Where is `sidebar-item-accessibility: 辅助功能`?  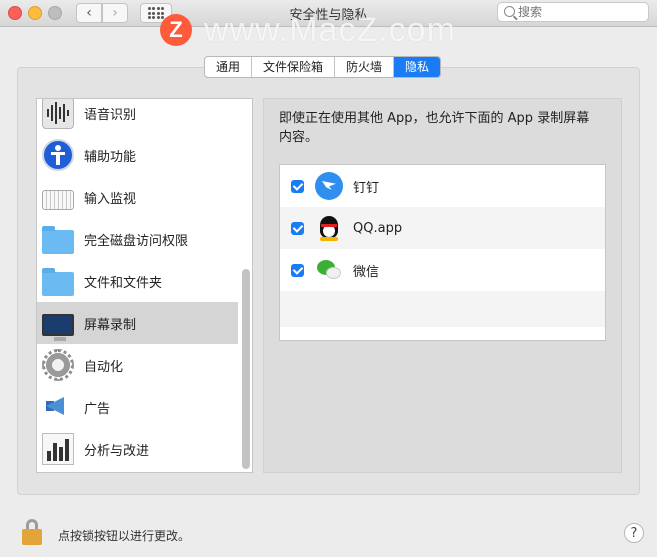
sidebar-item-accessibility: 辅助功能 is located at coordinates (137, 155).